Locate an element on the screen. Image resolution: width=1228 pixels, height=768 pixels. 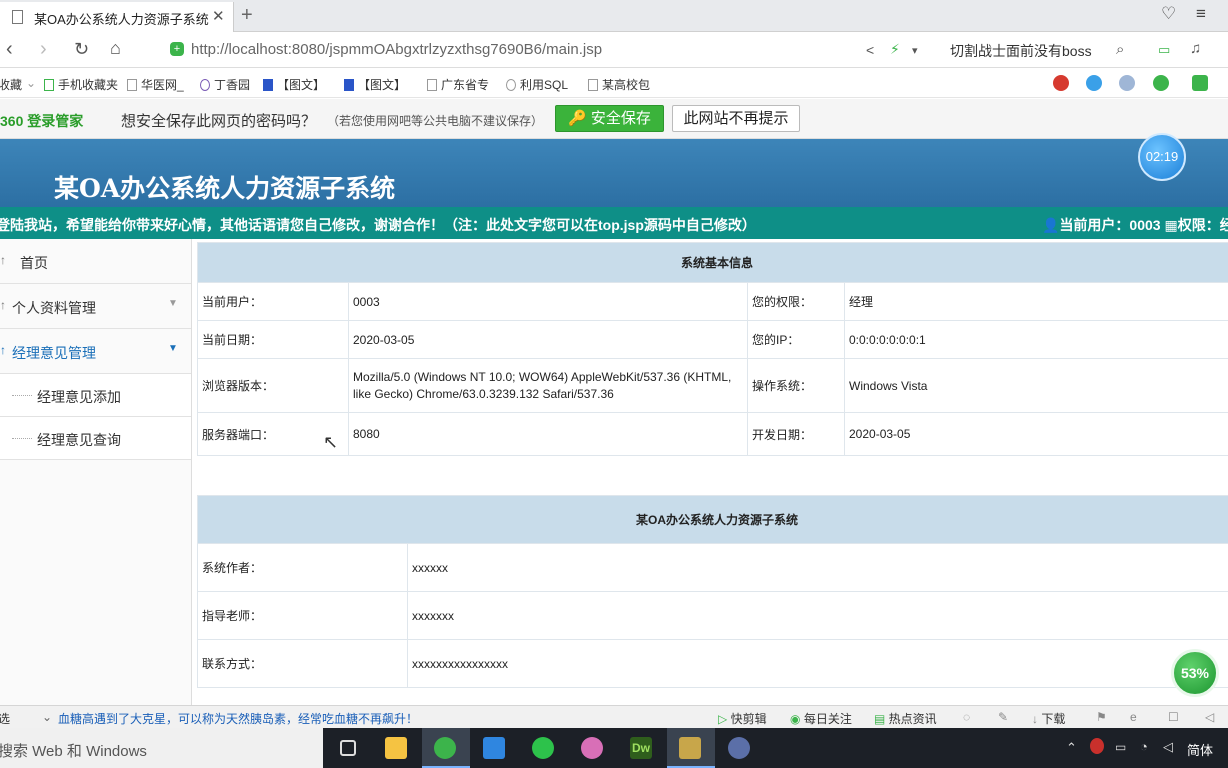
window-icon: ☐ is located at coordinates (1173, 717).